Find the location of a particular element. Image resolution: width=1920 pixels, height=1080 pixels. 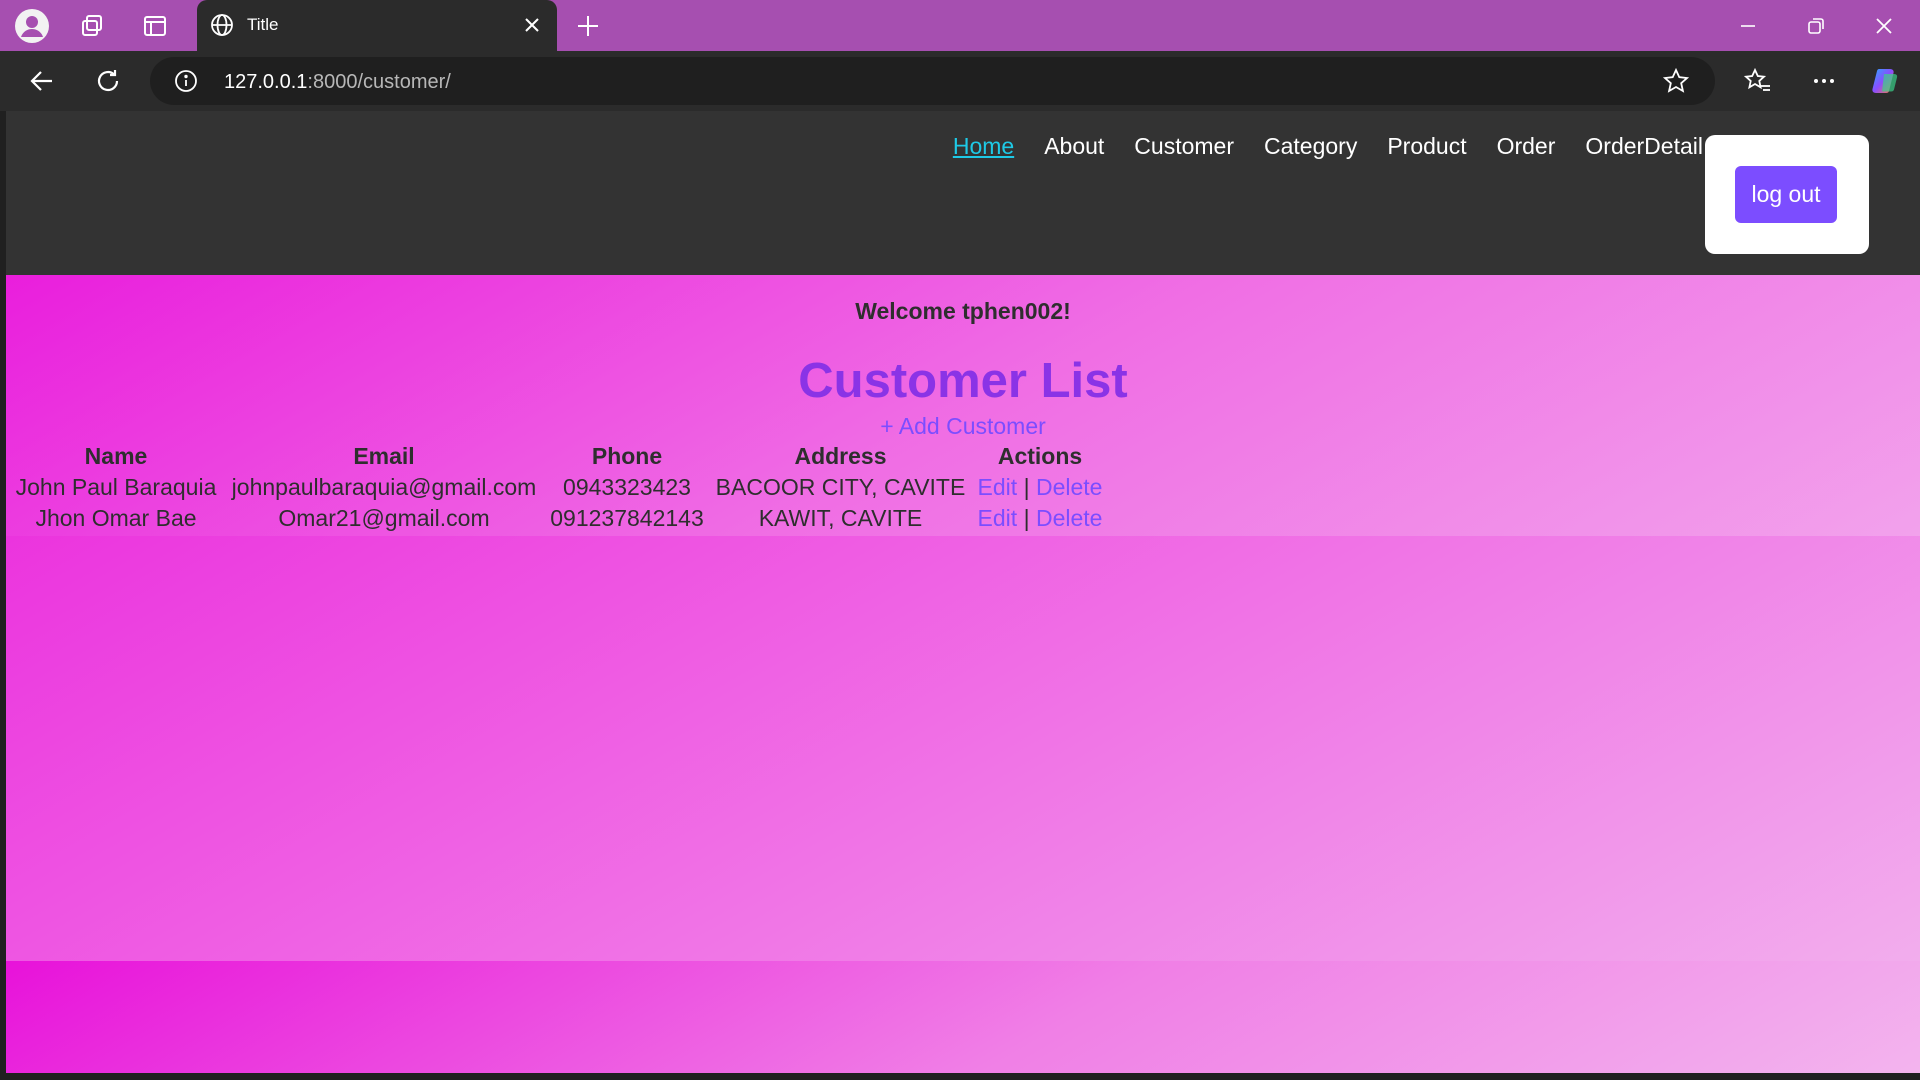

browser-titlebar: Title is located at coordinates (960, 25).